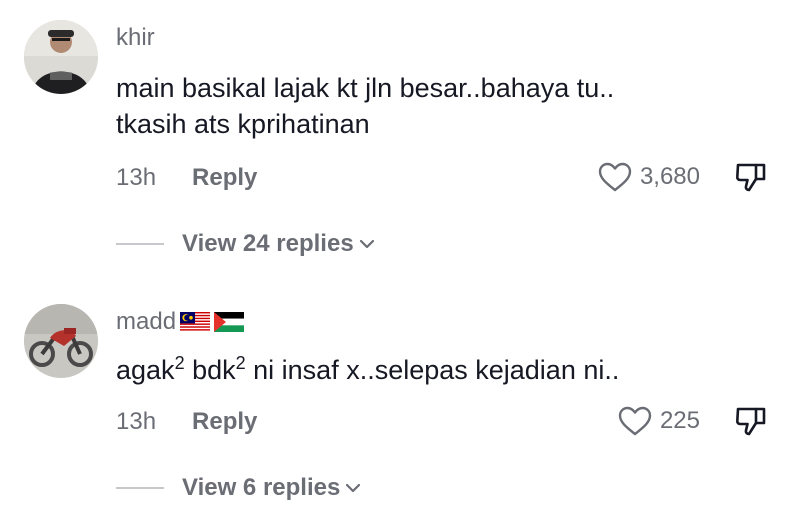  Describe the element at coordinates (679, 420) in the screenshot. I see `like-count: 225` at that location.